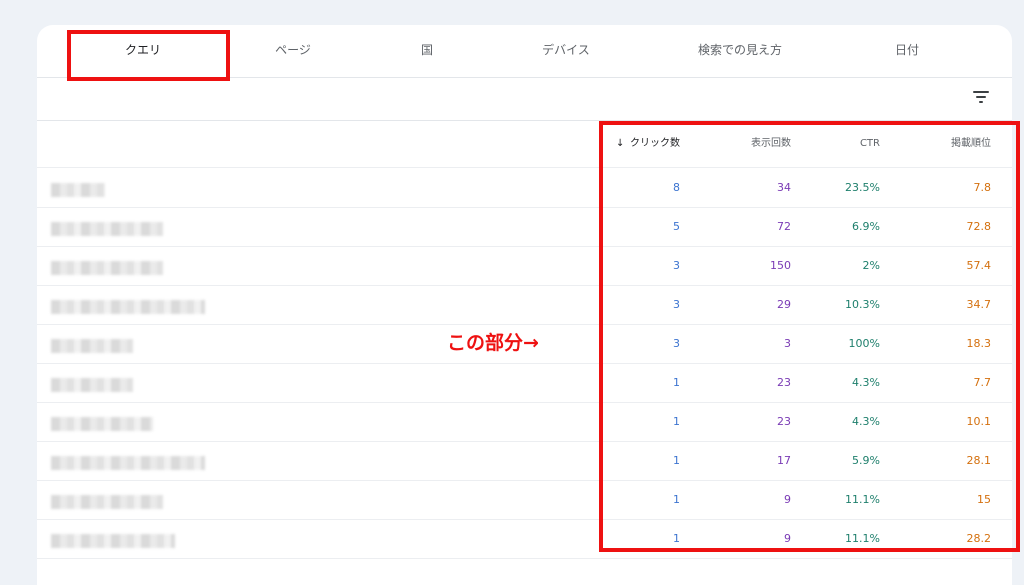 This screenshot has height=585, width=1024. I want to click on tab-dates: 日付, so click(907, 51).